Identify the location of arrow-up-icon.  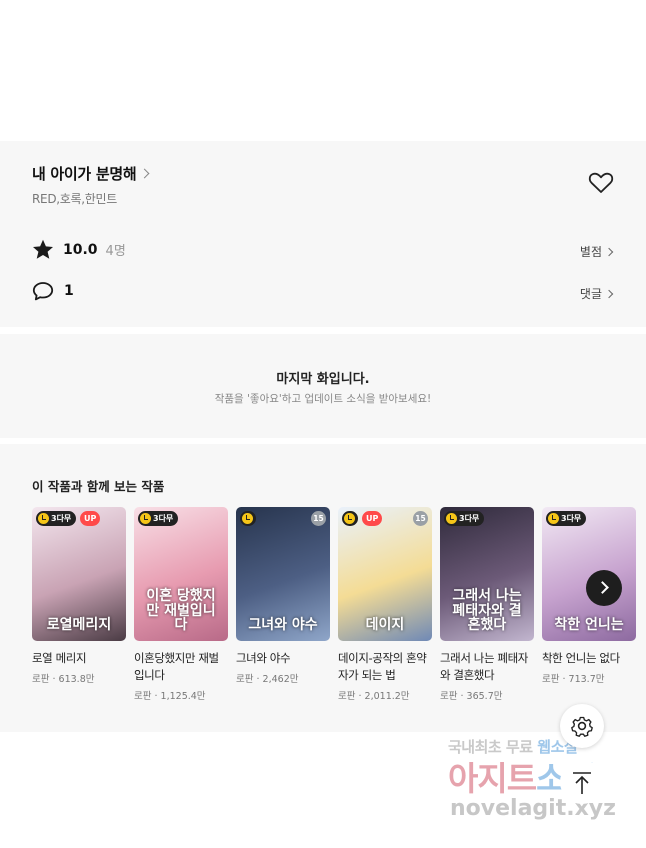
(582, 783).